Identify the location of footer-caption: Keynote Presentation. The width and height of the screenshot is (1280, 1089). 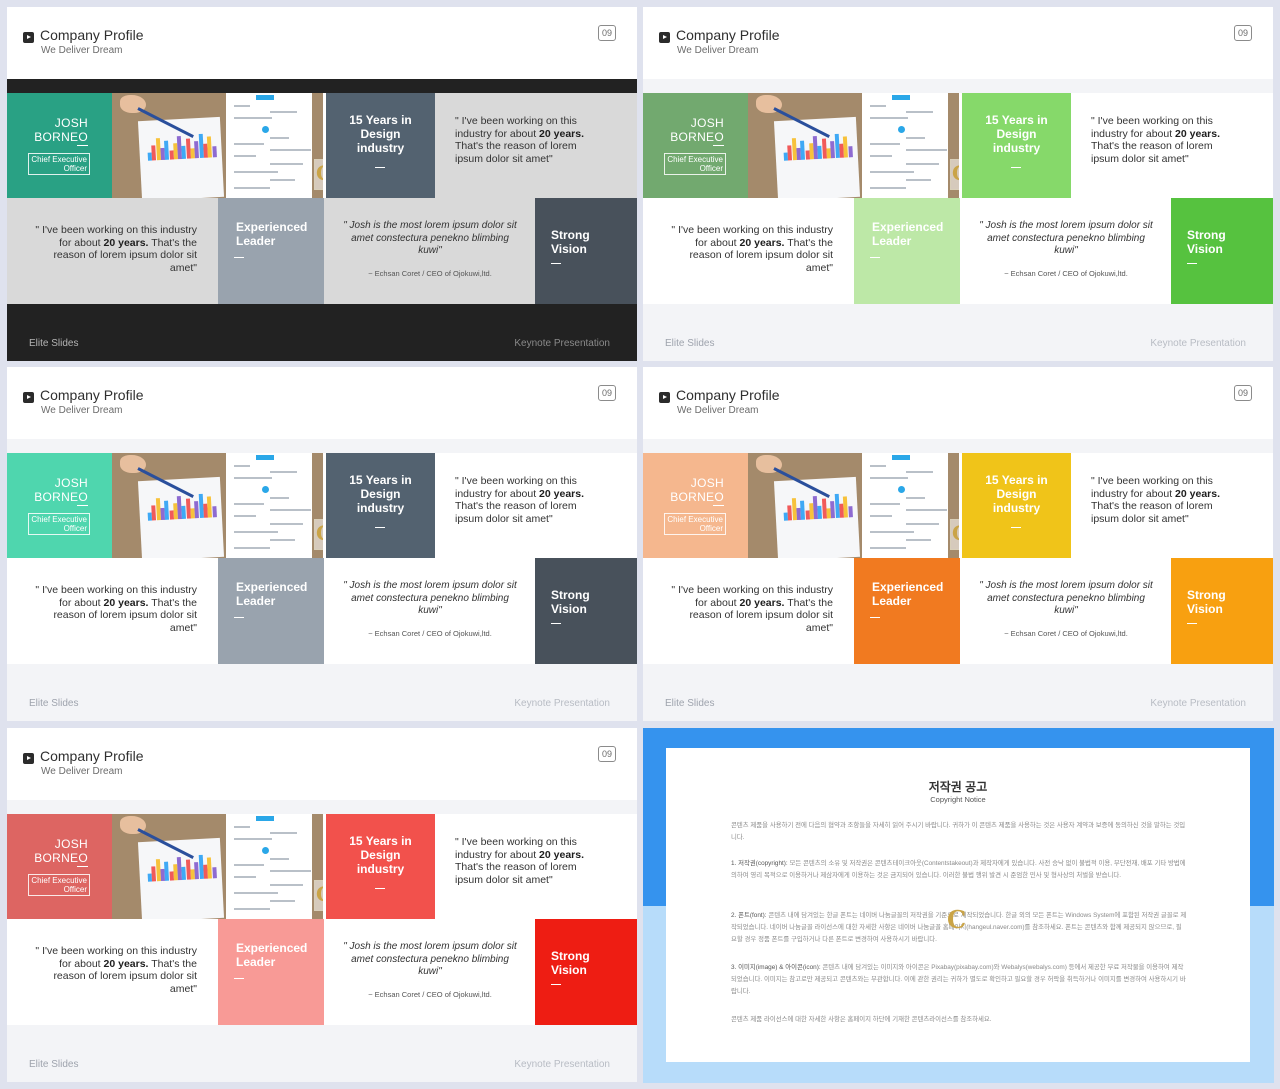
(1198, 343).